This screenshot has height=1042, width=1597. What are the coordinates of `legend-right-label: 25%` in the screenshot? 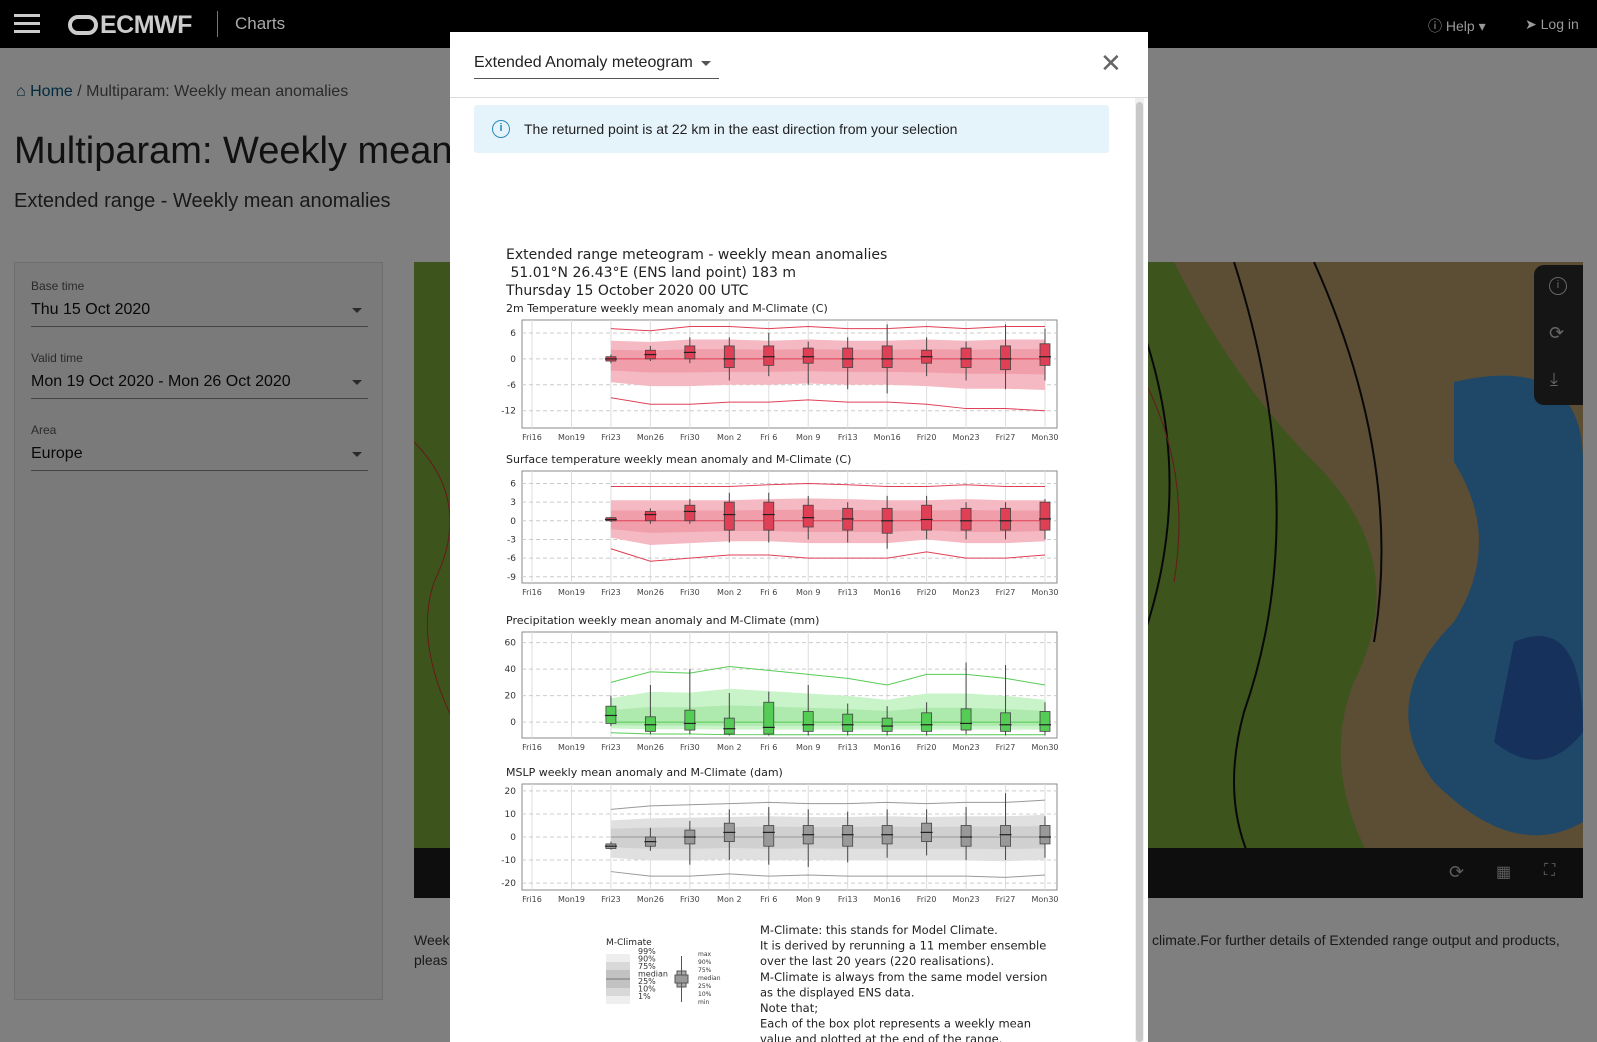 It's located at (705, 986).